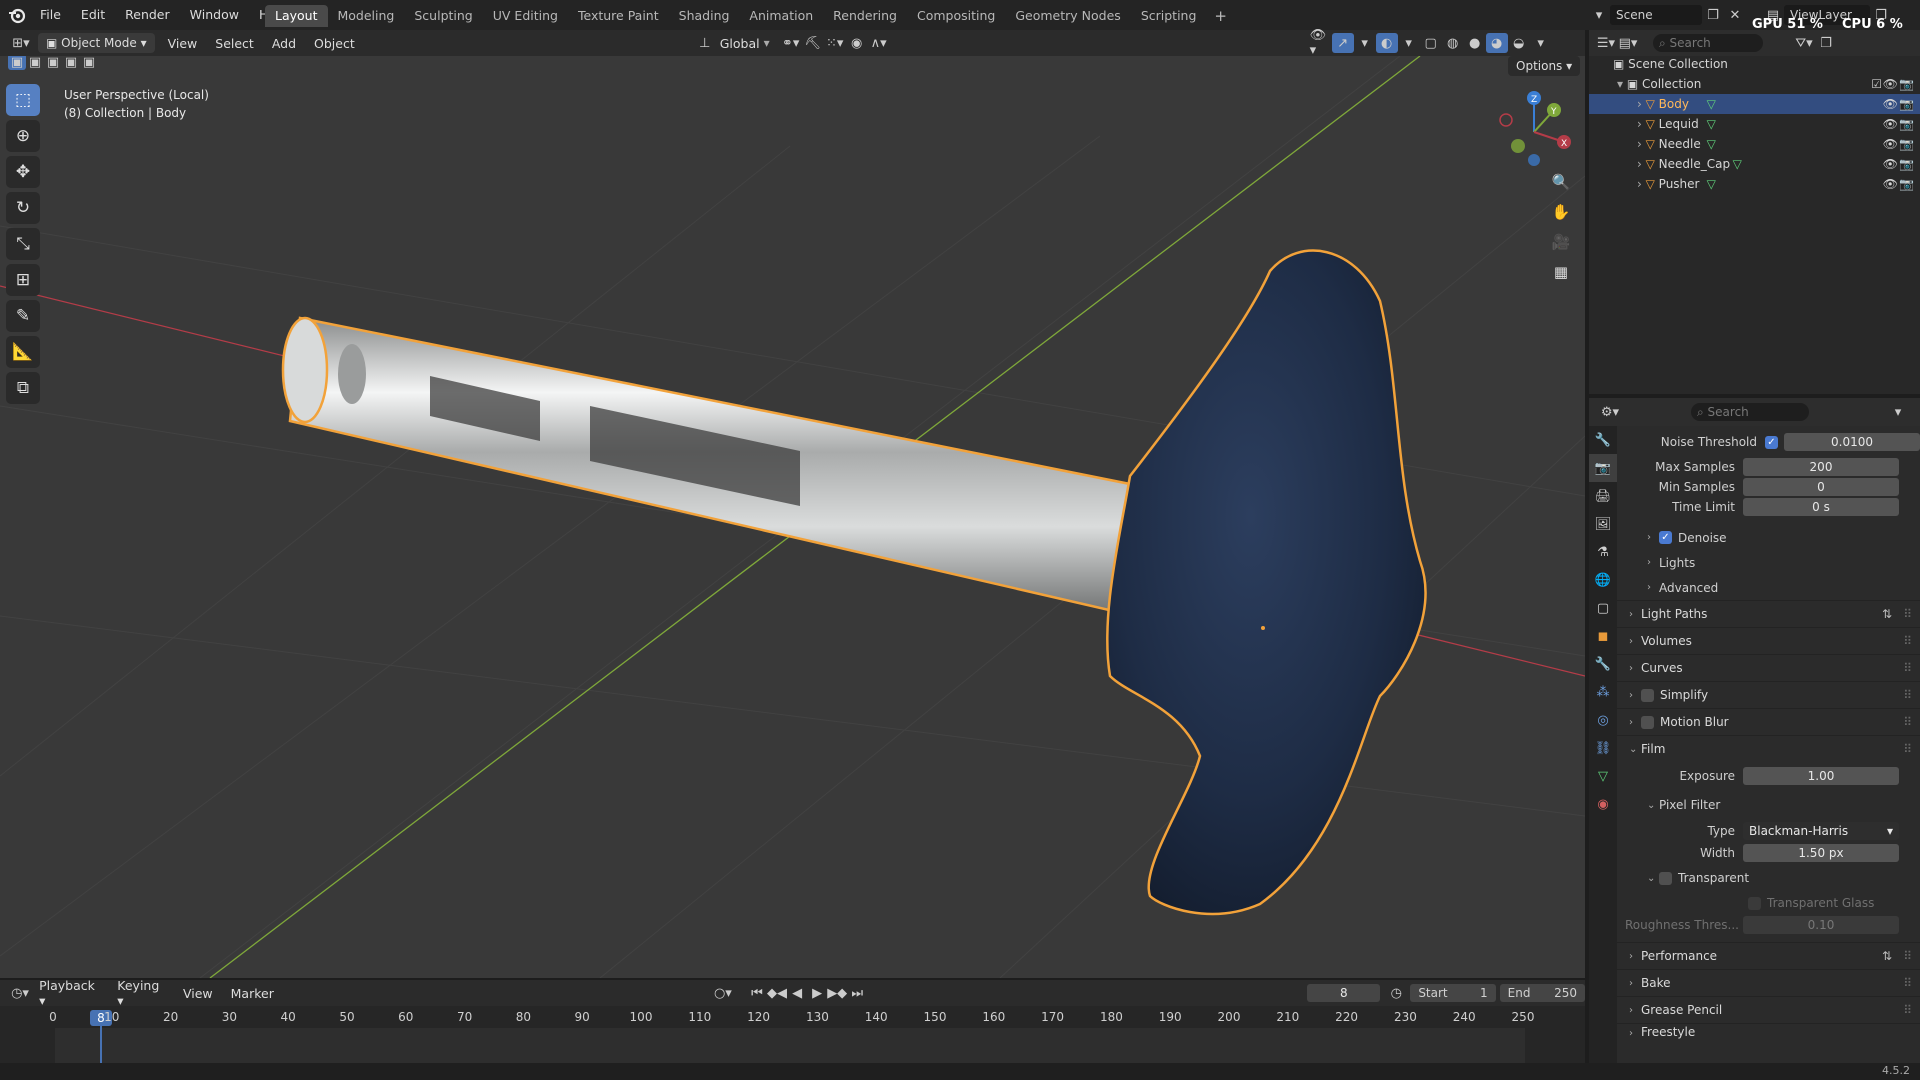 The image size is (1920, 1080). I want to click on ortho-grid-icon: ▦, so click(1561, 272).